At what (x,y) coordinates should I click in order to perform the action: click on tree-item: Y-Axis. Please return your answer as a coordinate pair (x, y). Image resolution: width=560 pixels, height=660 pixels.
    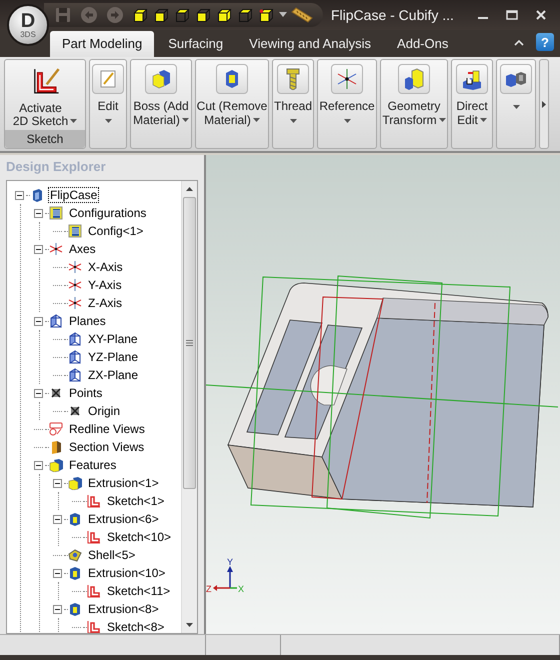
    Looking at the image, I should click on (105, 285).